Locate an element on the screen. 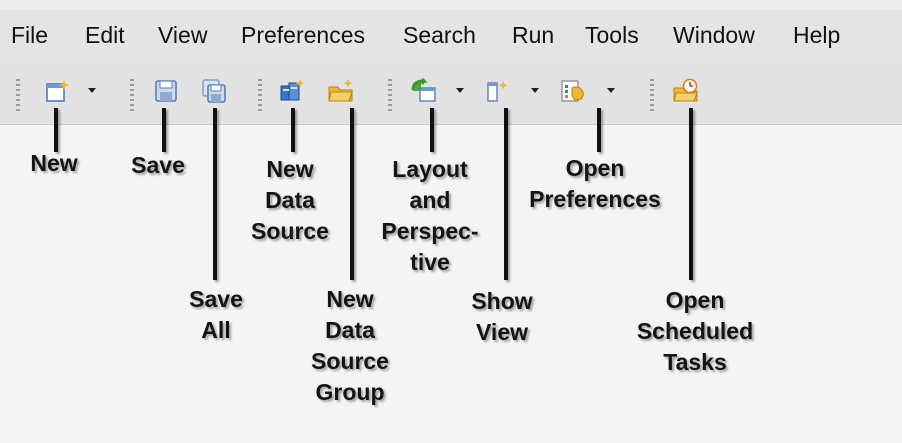  layout-perspective-icon is located at coordinates (423, 90).